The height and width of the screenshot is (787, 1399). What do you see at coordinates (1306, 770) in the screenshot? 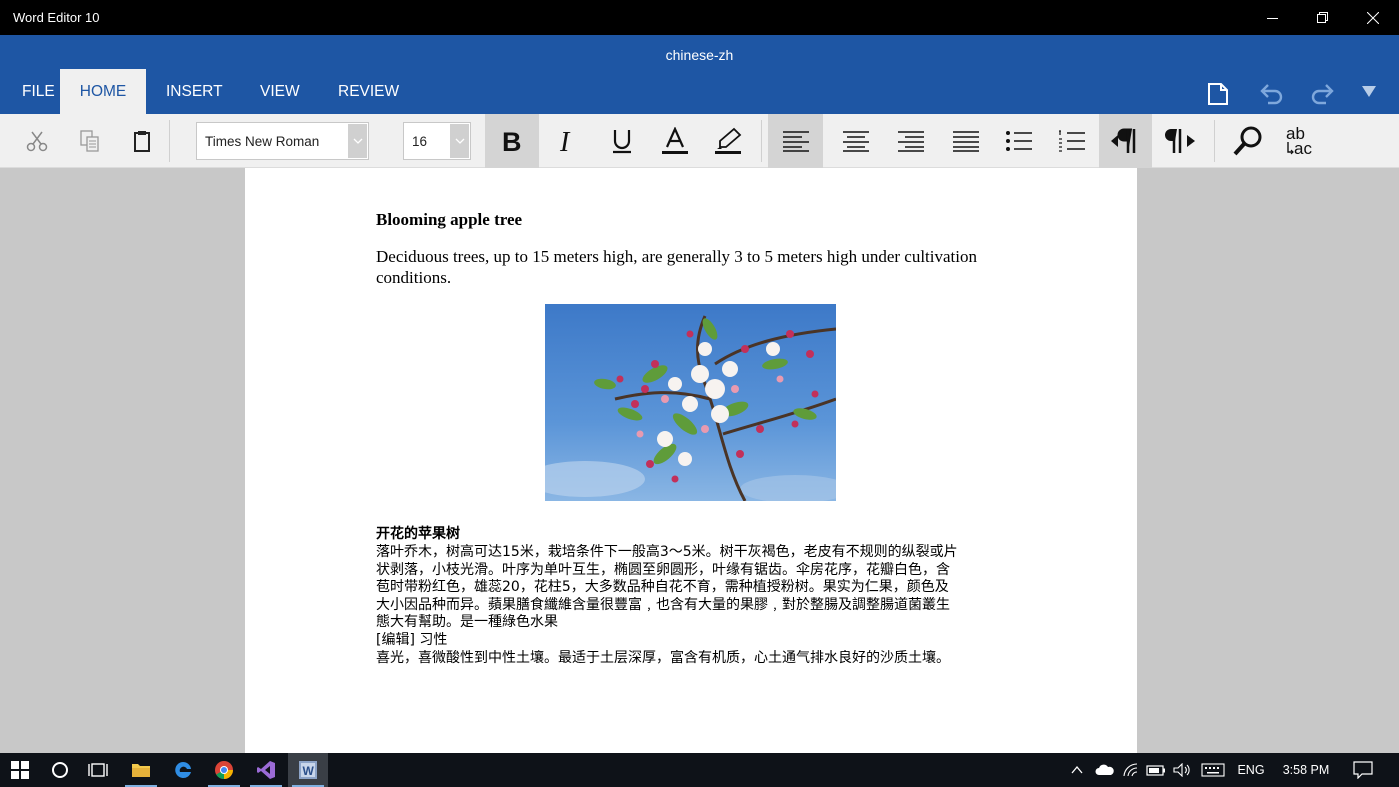
I see `clock: 3:58 PM` at bounding box center [1306, 770].